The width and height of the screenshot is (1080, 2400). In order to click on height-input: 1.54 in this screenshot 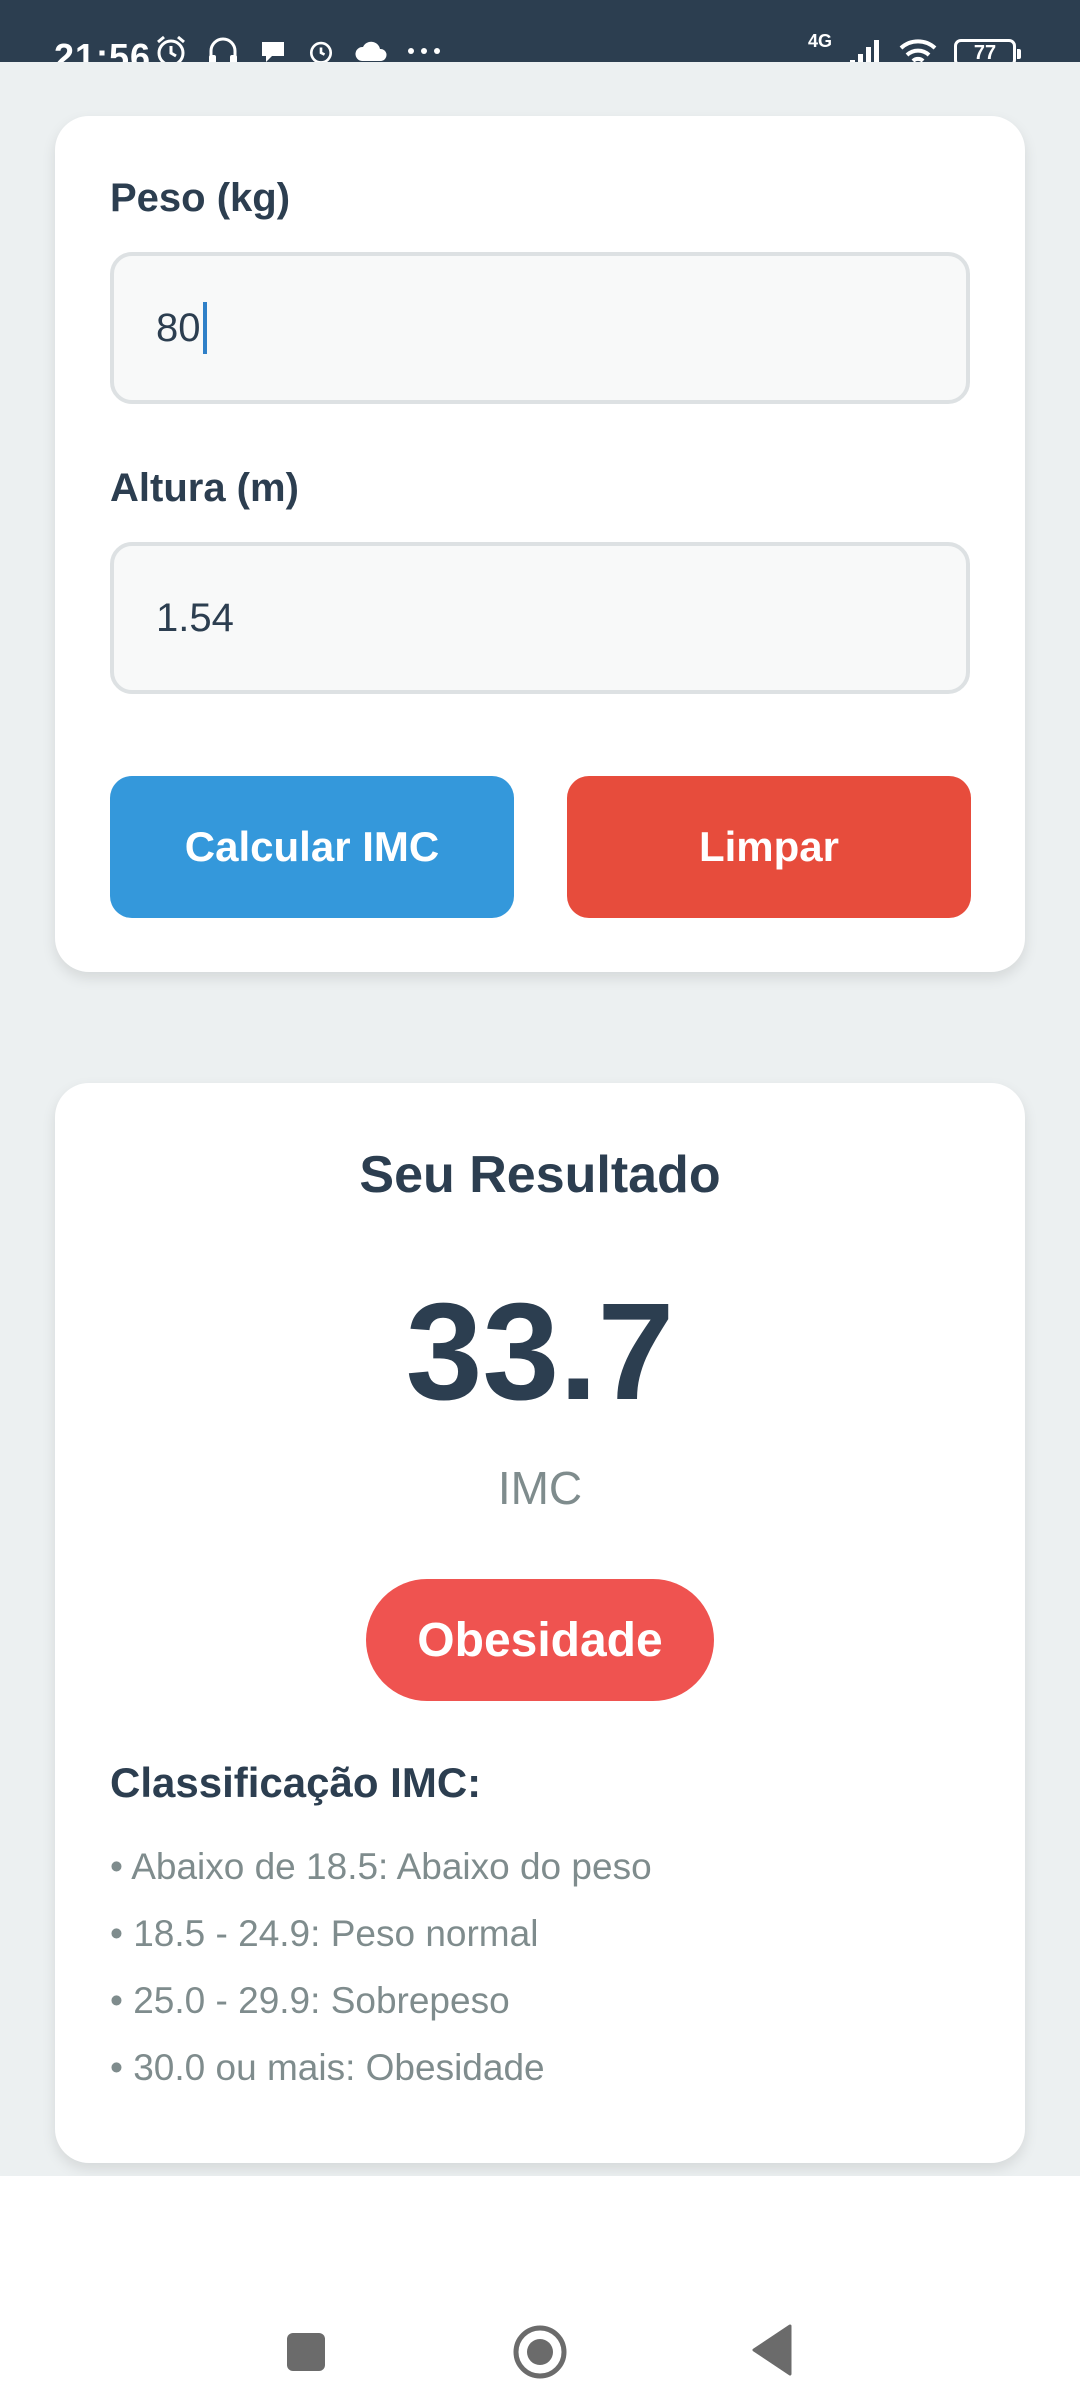, I will do `click(540, 618)`.